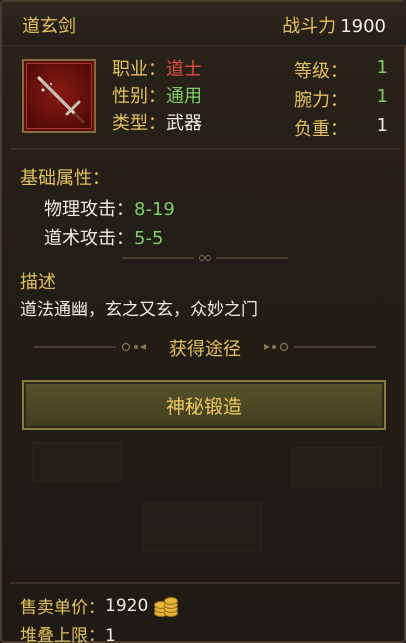 Image resolution: width=406 pixels, height=643 pixels. What do you see at coordinates (89, 209) in the screenshot?
I see `stat-physical-attack-label: 物理攻击：` at bounding box center [89, 209].